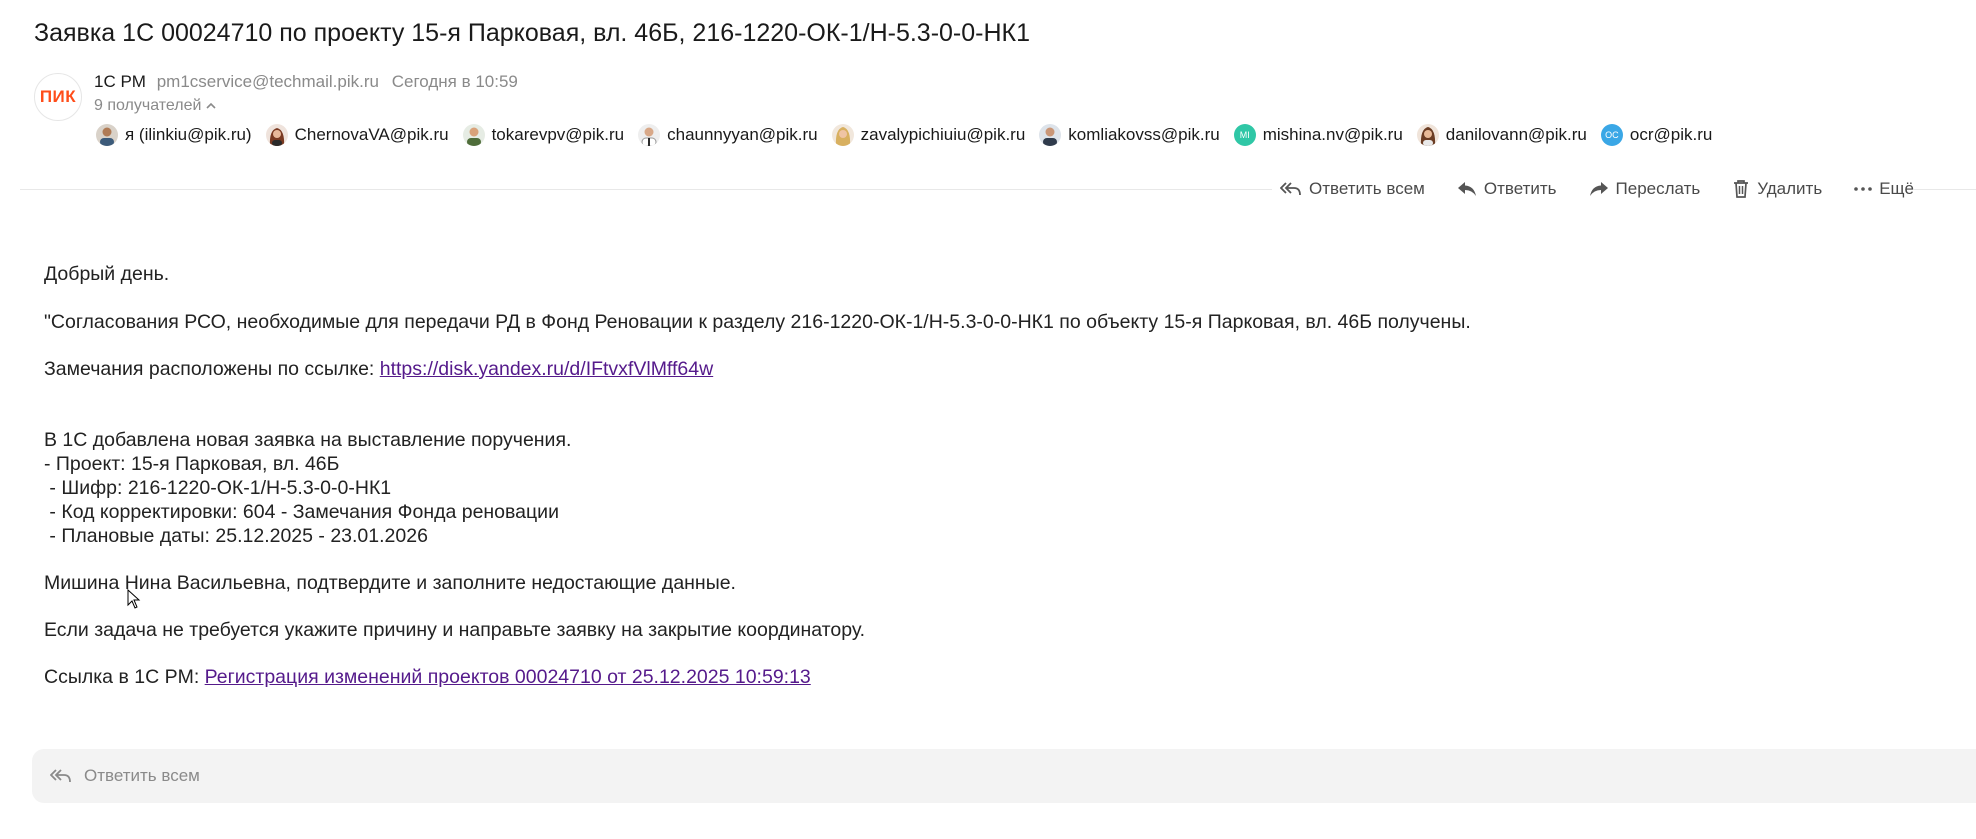  I want to click on trash-icon, so click(1741, 189).